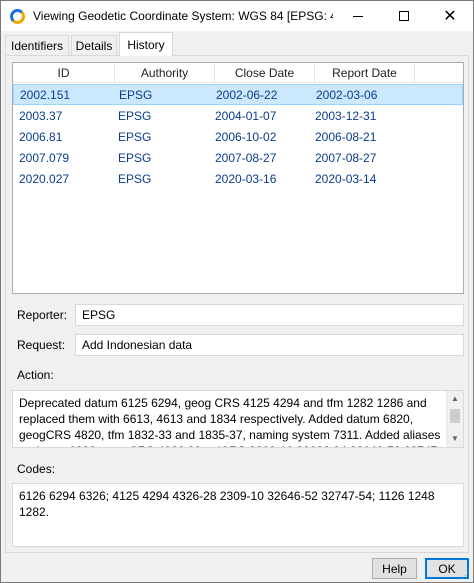 This screenshot has height=583, width=474. Describe the element at coordinates (365, 73) in the screenshot. I see `column-header-report-date: Report Date` at that location.